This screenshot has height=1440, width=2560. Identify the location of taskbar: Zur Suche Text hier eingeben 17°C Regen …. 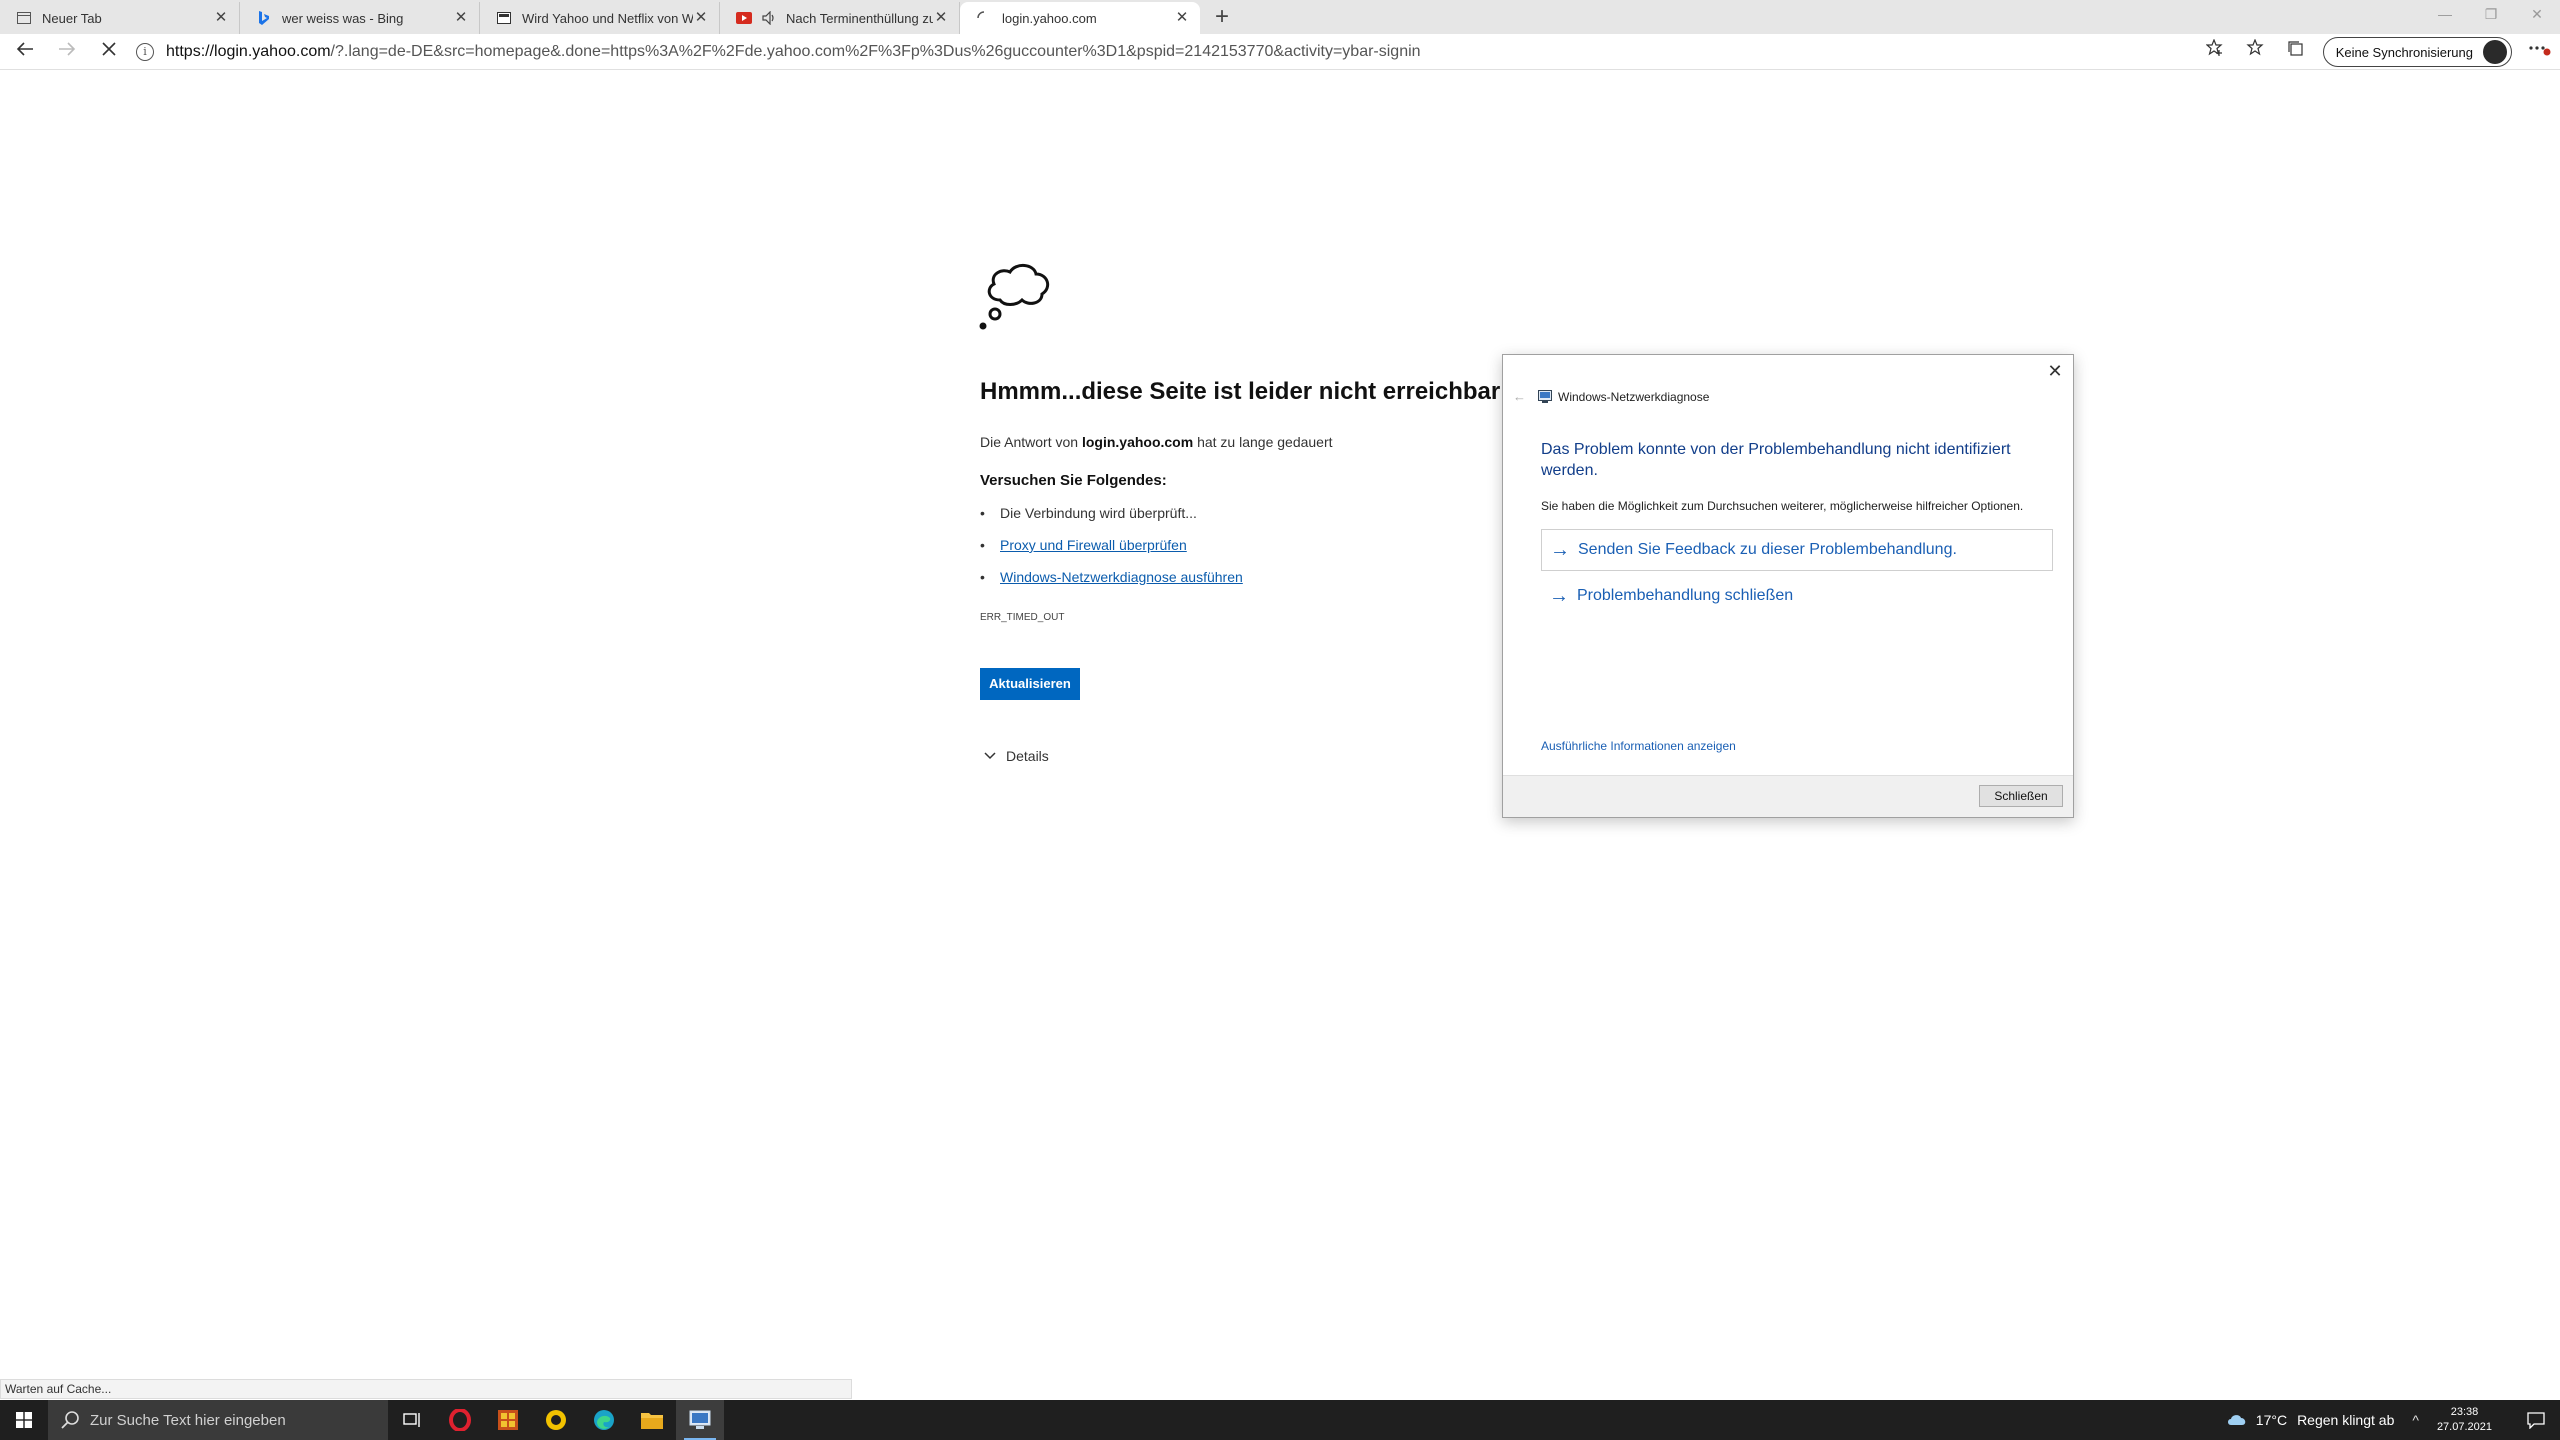
(1280, 1420).